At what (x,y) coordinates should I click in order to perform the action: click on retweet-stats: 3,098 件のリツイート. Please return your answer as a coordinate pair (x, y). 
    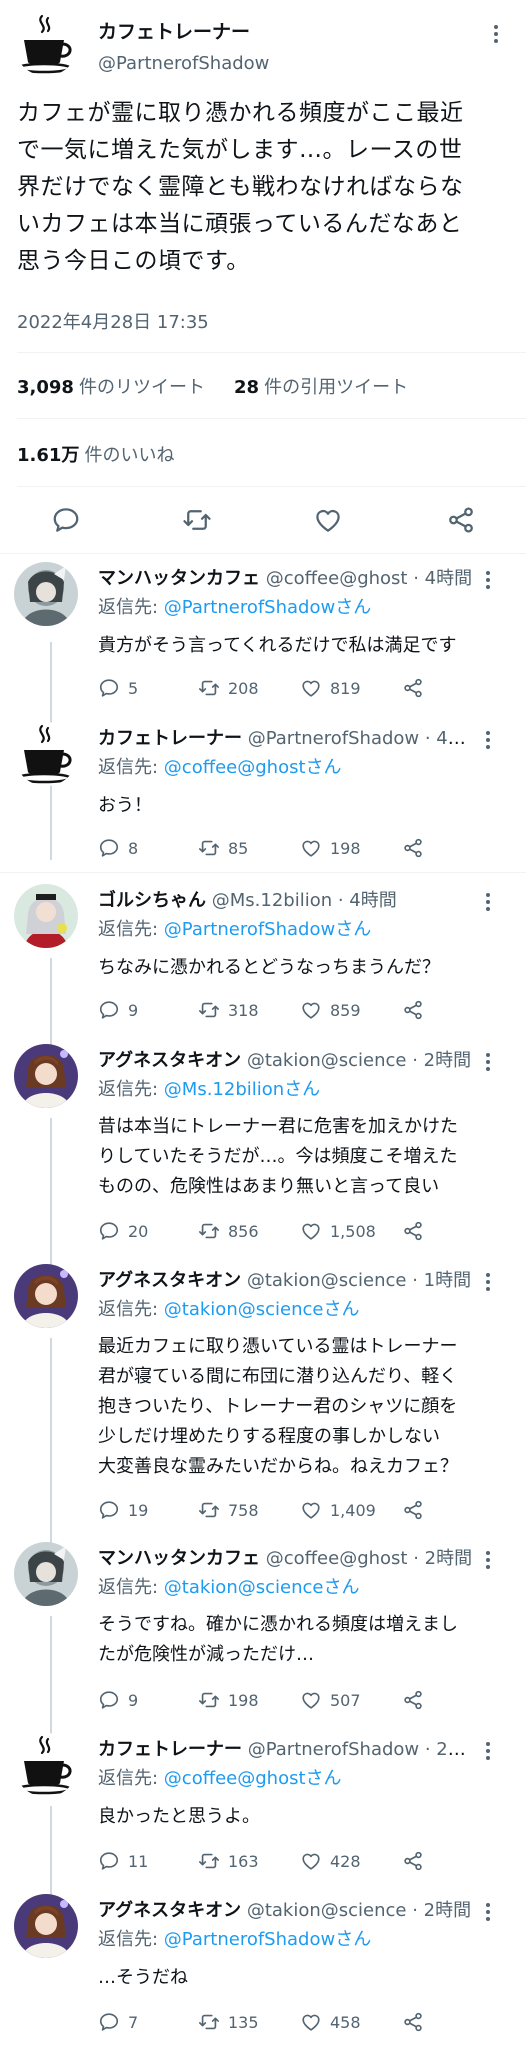
    Looking at the image, I should click on (111, 386).